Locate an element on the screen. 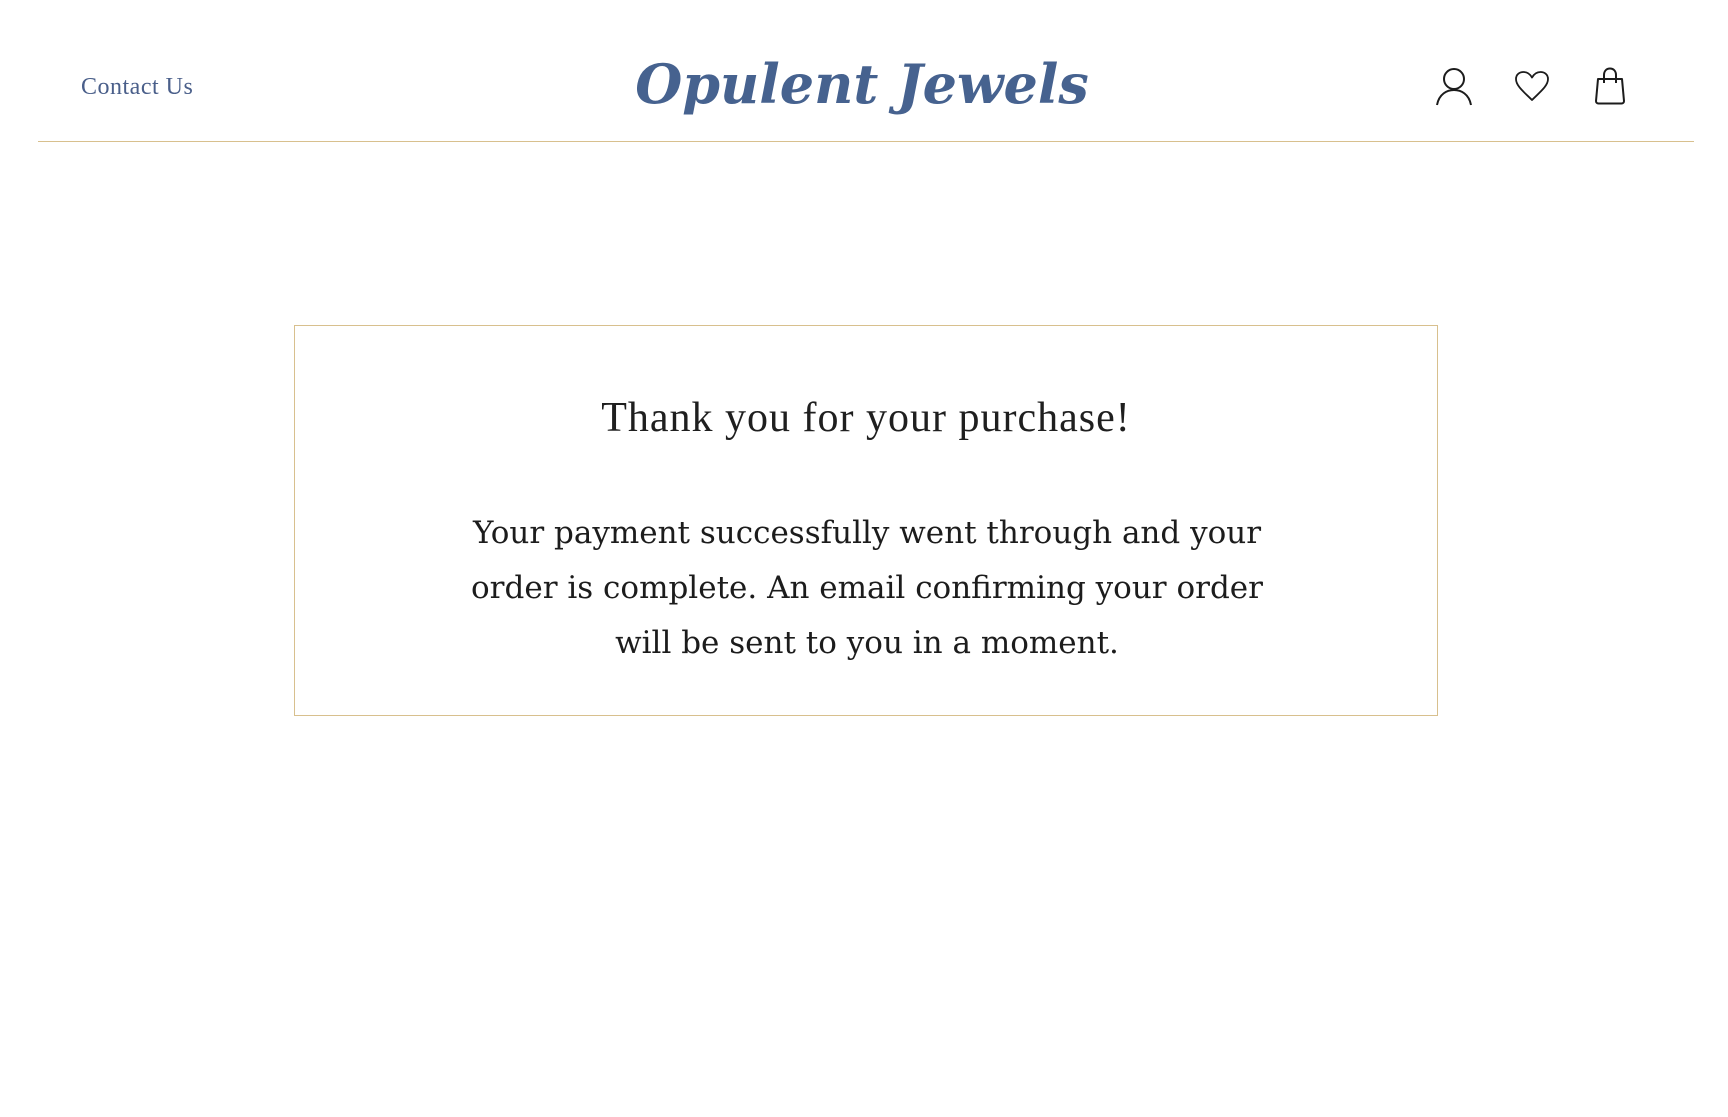 Image resolution: width=1728 pixels, height=1117 pixels. heart-icon is located at coordinates (1532, 86).